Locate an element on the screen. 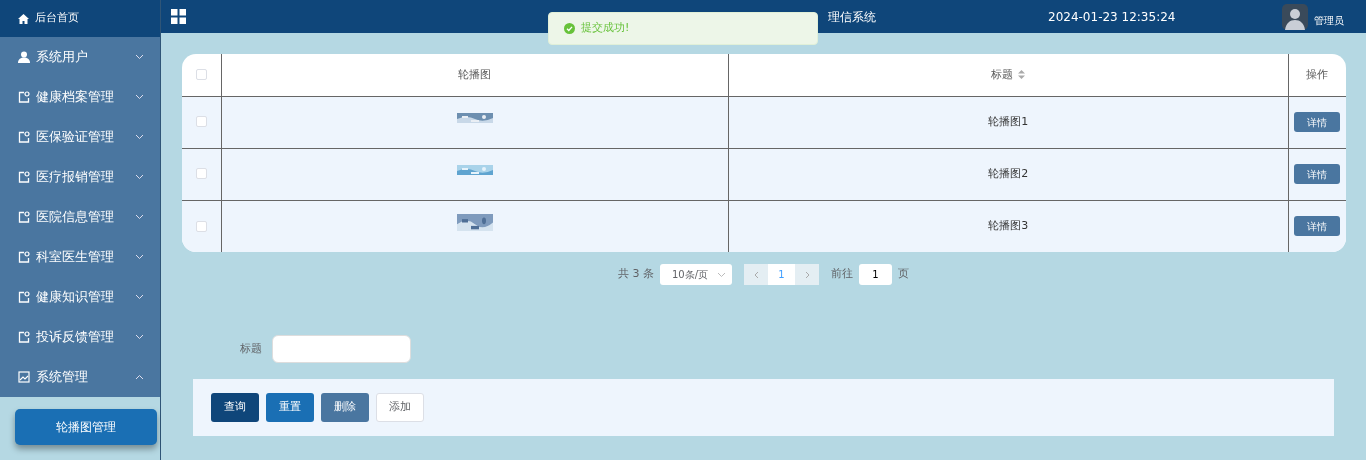  total-count: 共 3 条 is located at coordinates (636, 274).